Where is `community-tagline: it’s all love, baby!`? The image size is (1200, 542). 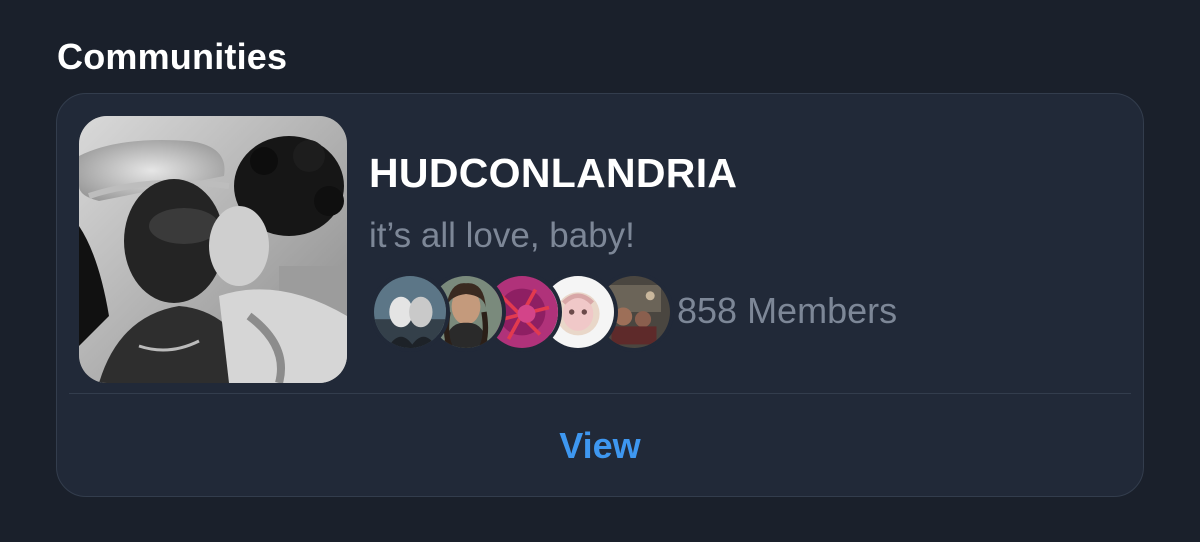 community-tagline: it’s all love, baby! is located at coordinates (502, 235).